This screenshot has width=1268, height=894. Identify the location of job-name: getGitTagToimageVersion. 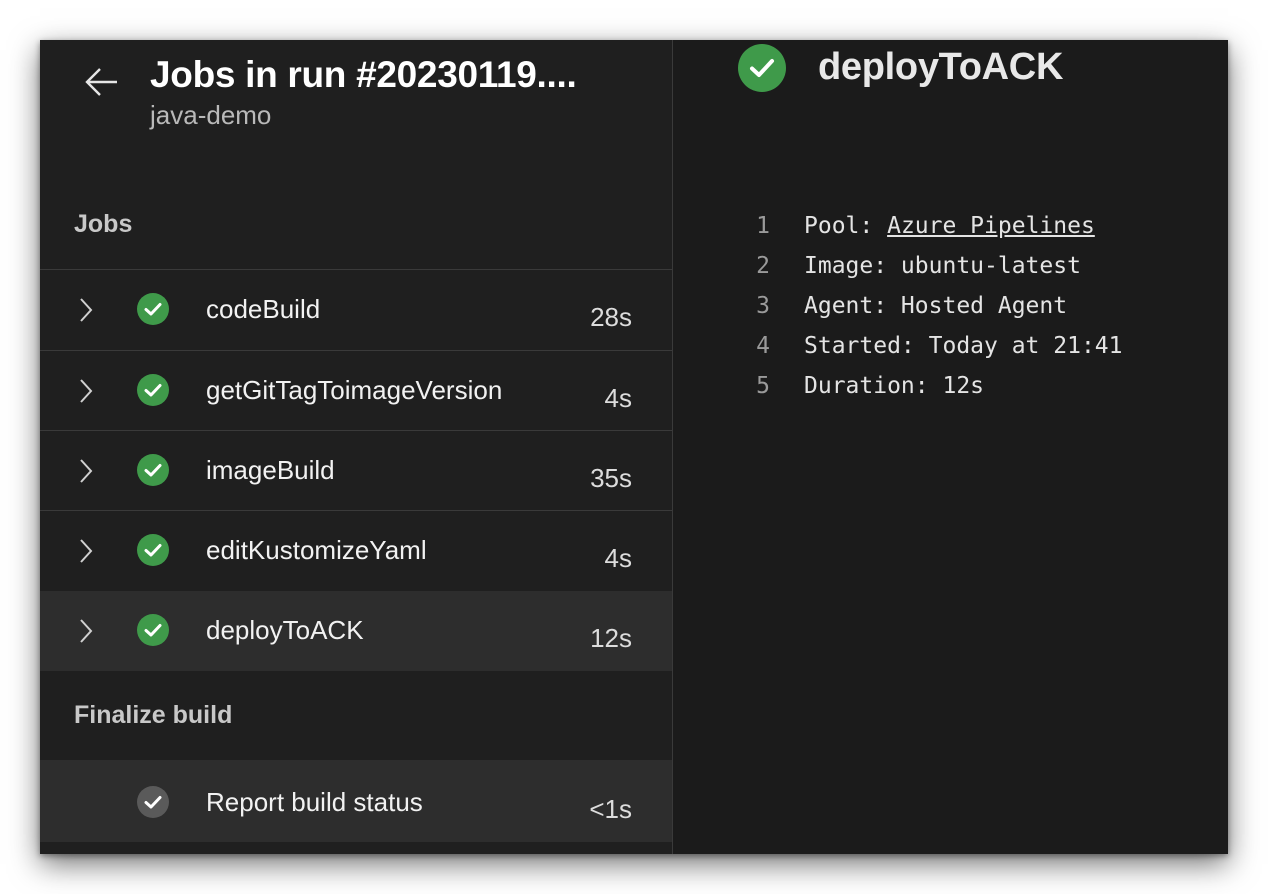
(354, 390).